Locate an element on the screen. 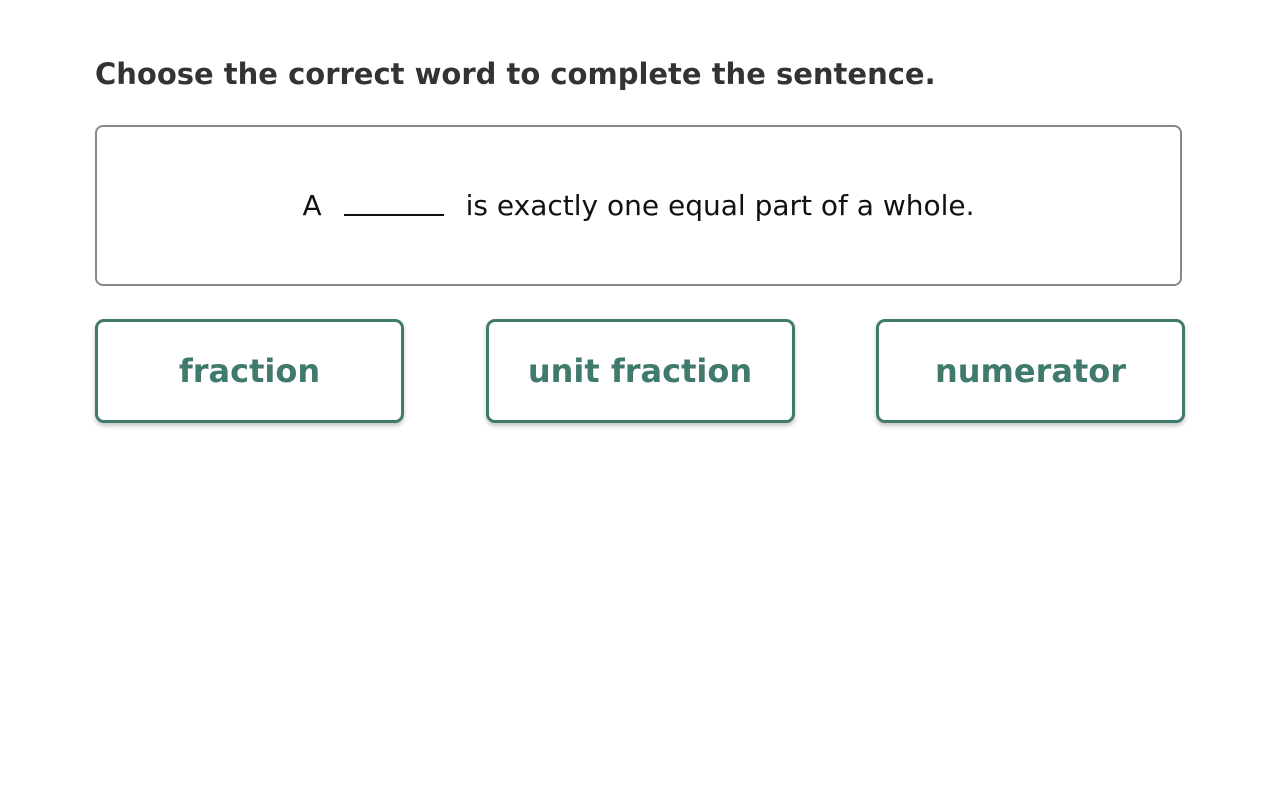  choice-fraction-button: fraction is located at coordinates (249, 371).